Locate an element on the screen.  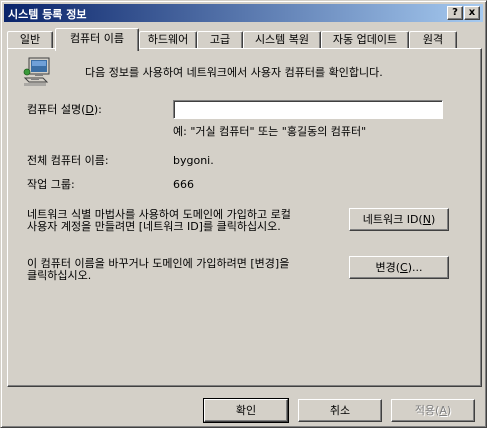
tab-general: 일반 is located at coordinates (30, 40).